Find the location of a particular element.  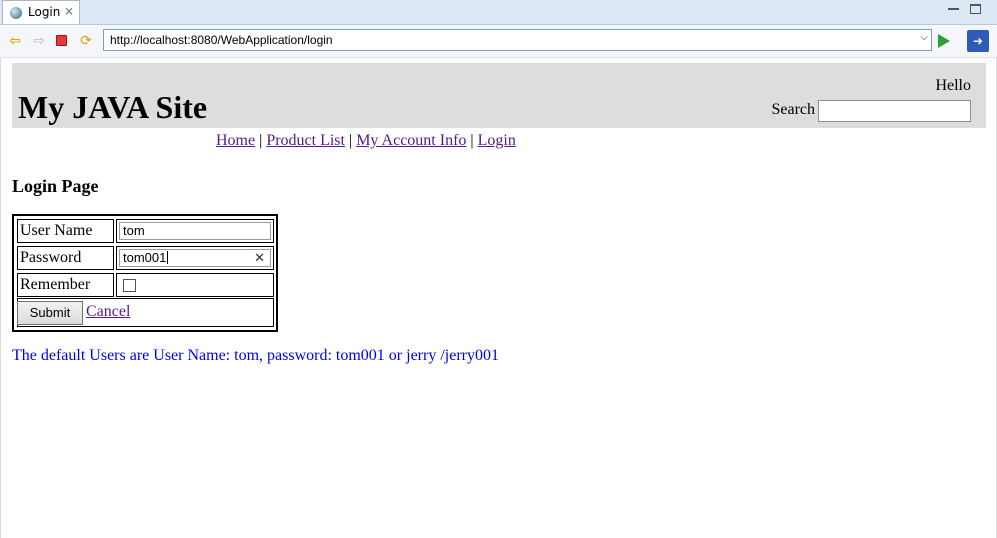

forward-arrow-icon: ⇨ is located at coordinates (39, 41).